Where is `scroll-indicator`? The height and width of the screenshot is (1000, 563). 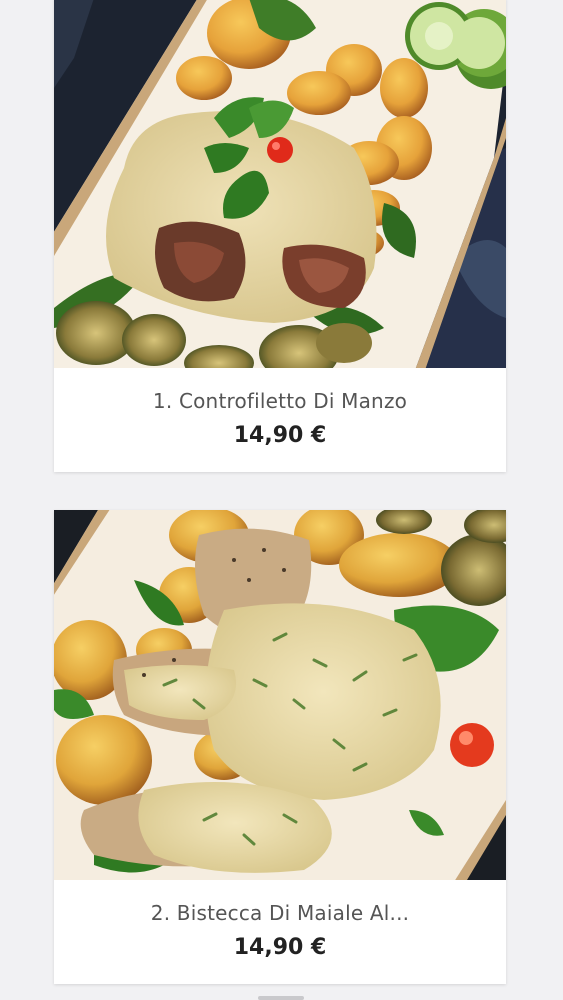
scroll-indicator is located at coordinates (281, 998).